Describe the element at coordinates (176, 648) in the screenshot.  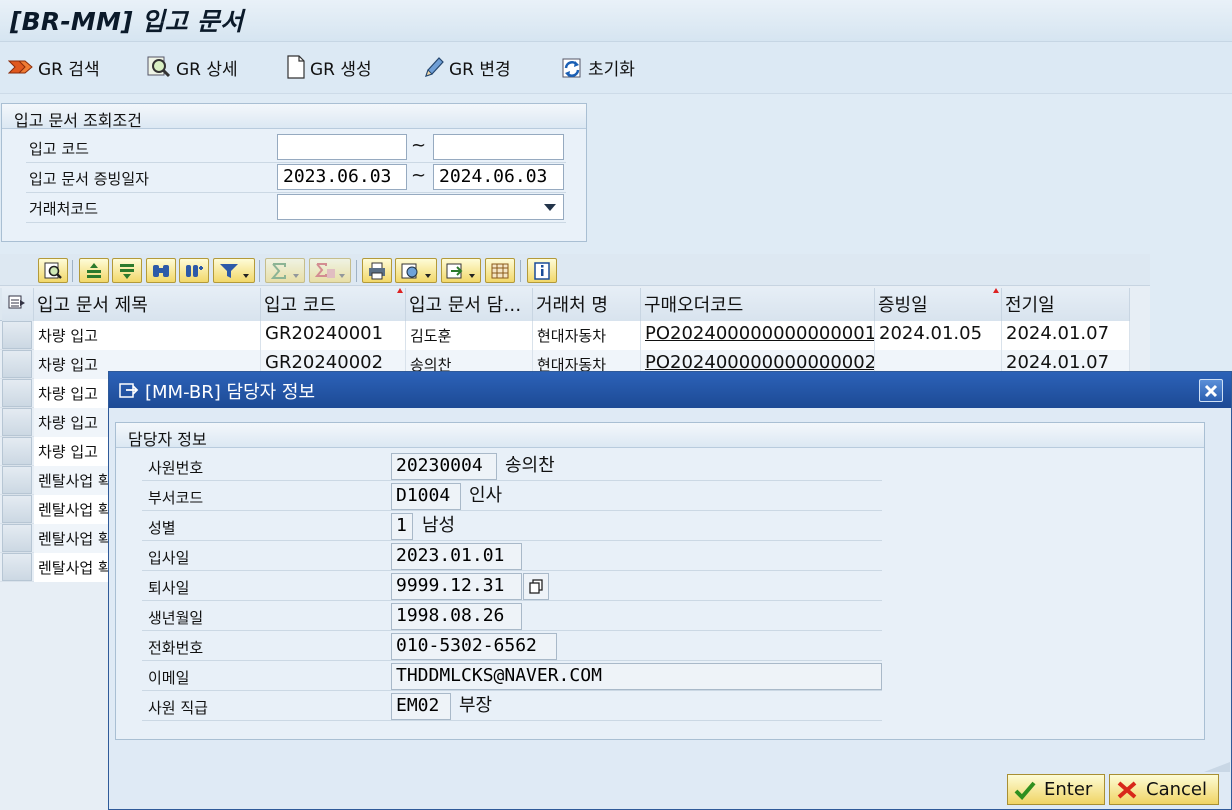
I see `phone-label: 전화번호` at that location.